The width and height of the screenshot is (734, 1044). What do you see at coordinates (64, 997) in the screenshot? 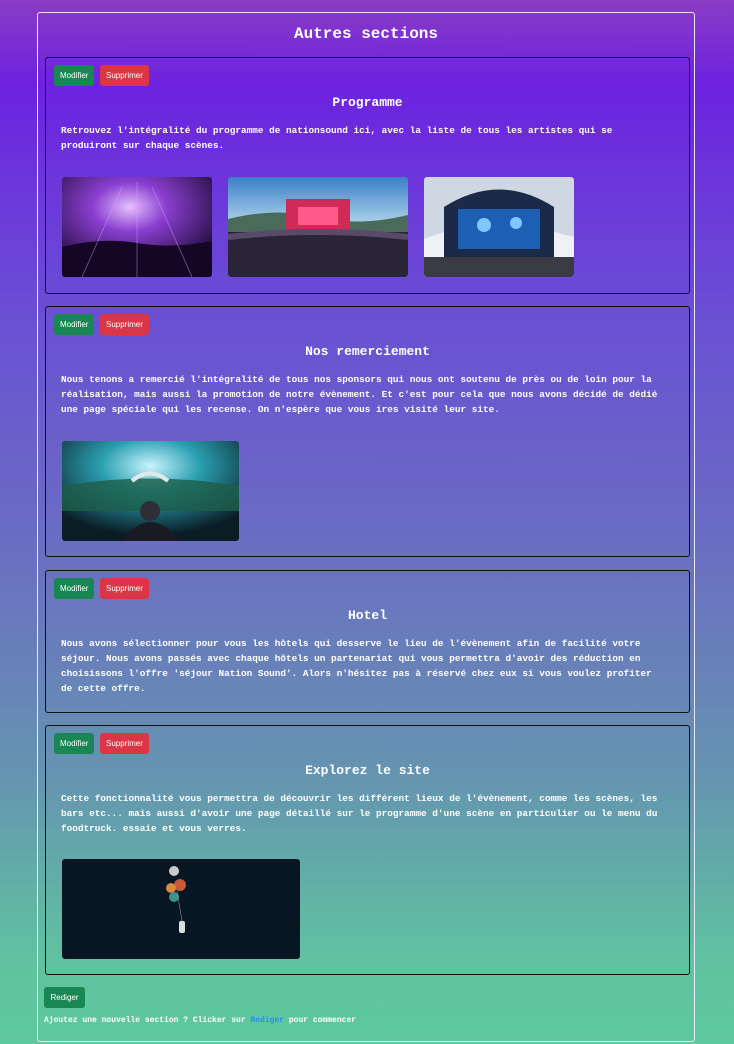
I see `rediger-button: Rediger` at bounding box center [64, 997].